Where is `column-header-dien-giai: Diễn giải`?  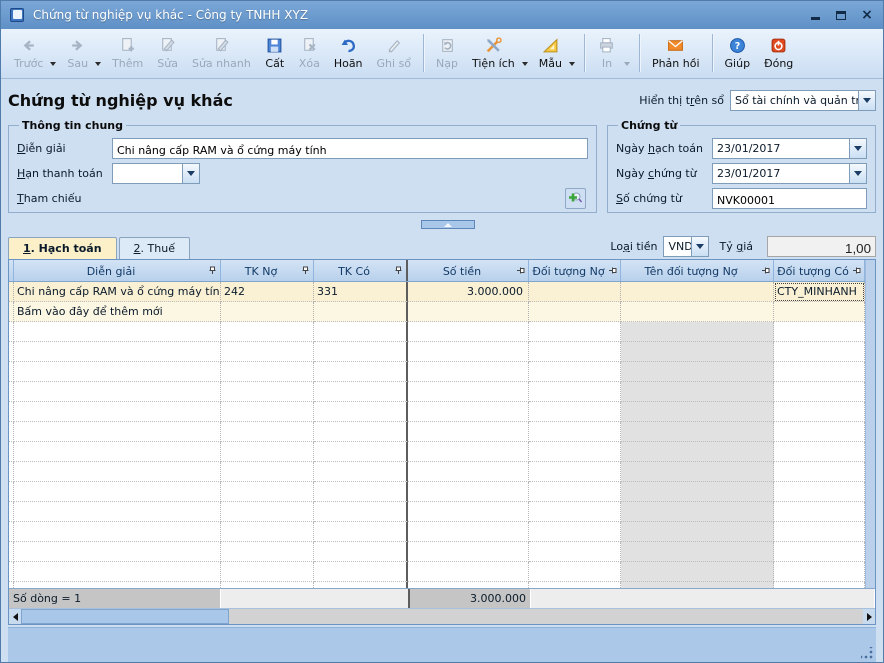 column-header-dien-giai: Diễn giải is located at coordinates (117, 270).